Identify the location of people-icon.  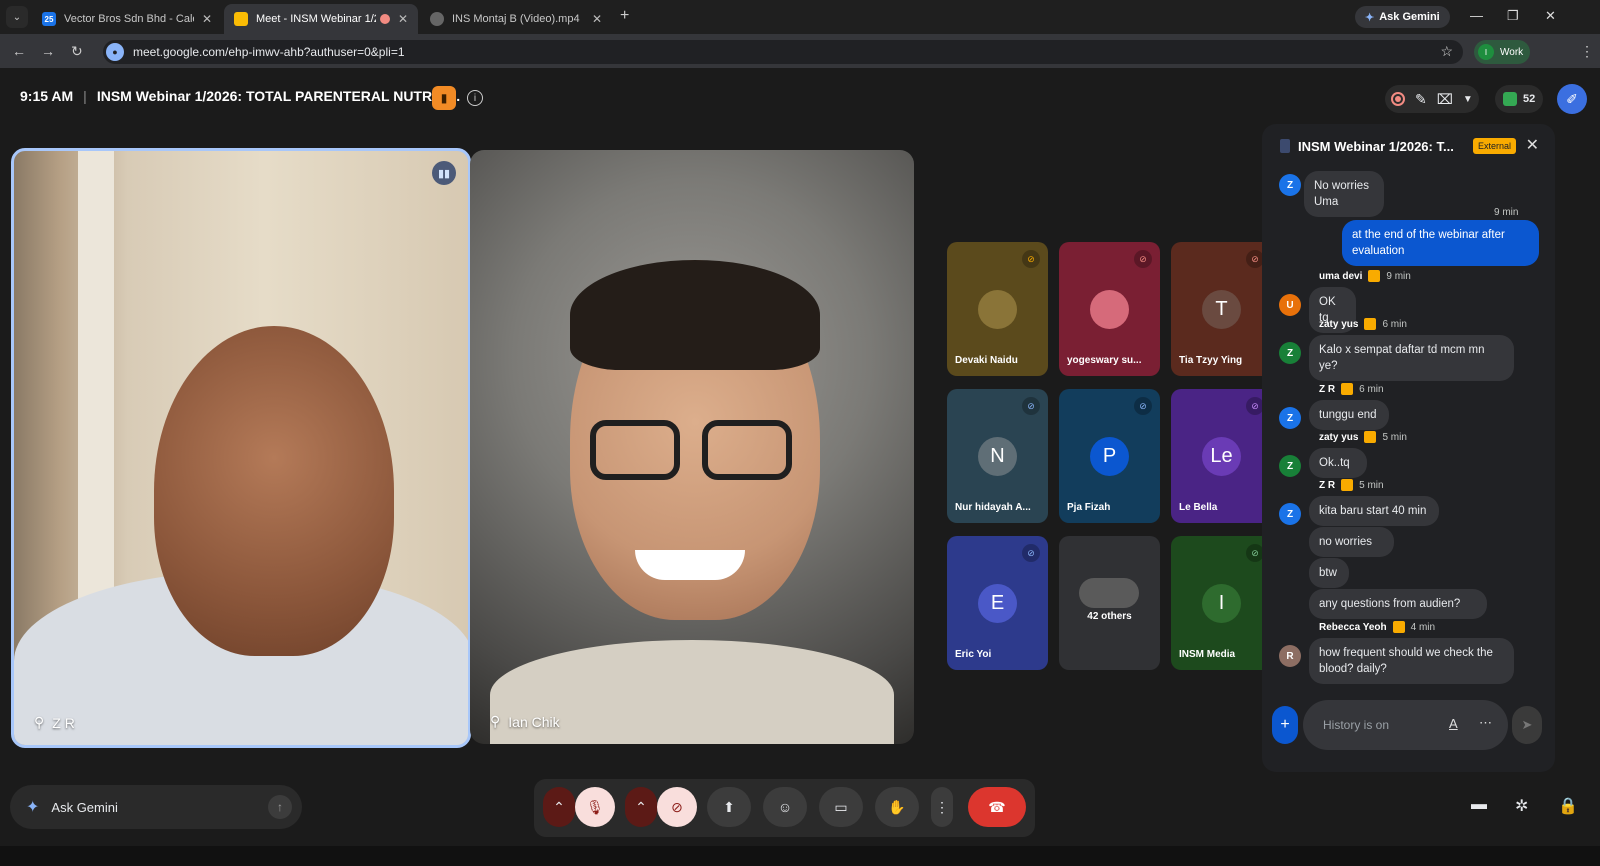
(1510, 99).